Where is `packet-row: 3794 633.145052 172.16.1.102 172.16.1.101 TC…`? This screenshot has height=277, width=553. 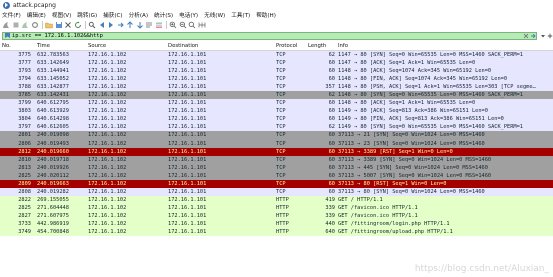
packet-row: 3794 633.145052 172.16.1.102 172.16.1.101 TC… is located at coordinates (276, 79).